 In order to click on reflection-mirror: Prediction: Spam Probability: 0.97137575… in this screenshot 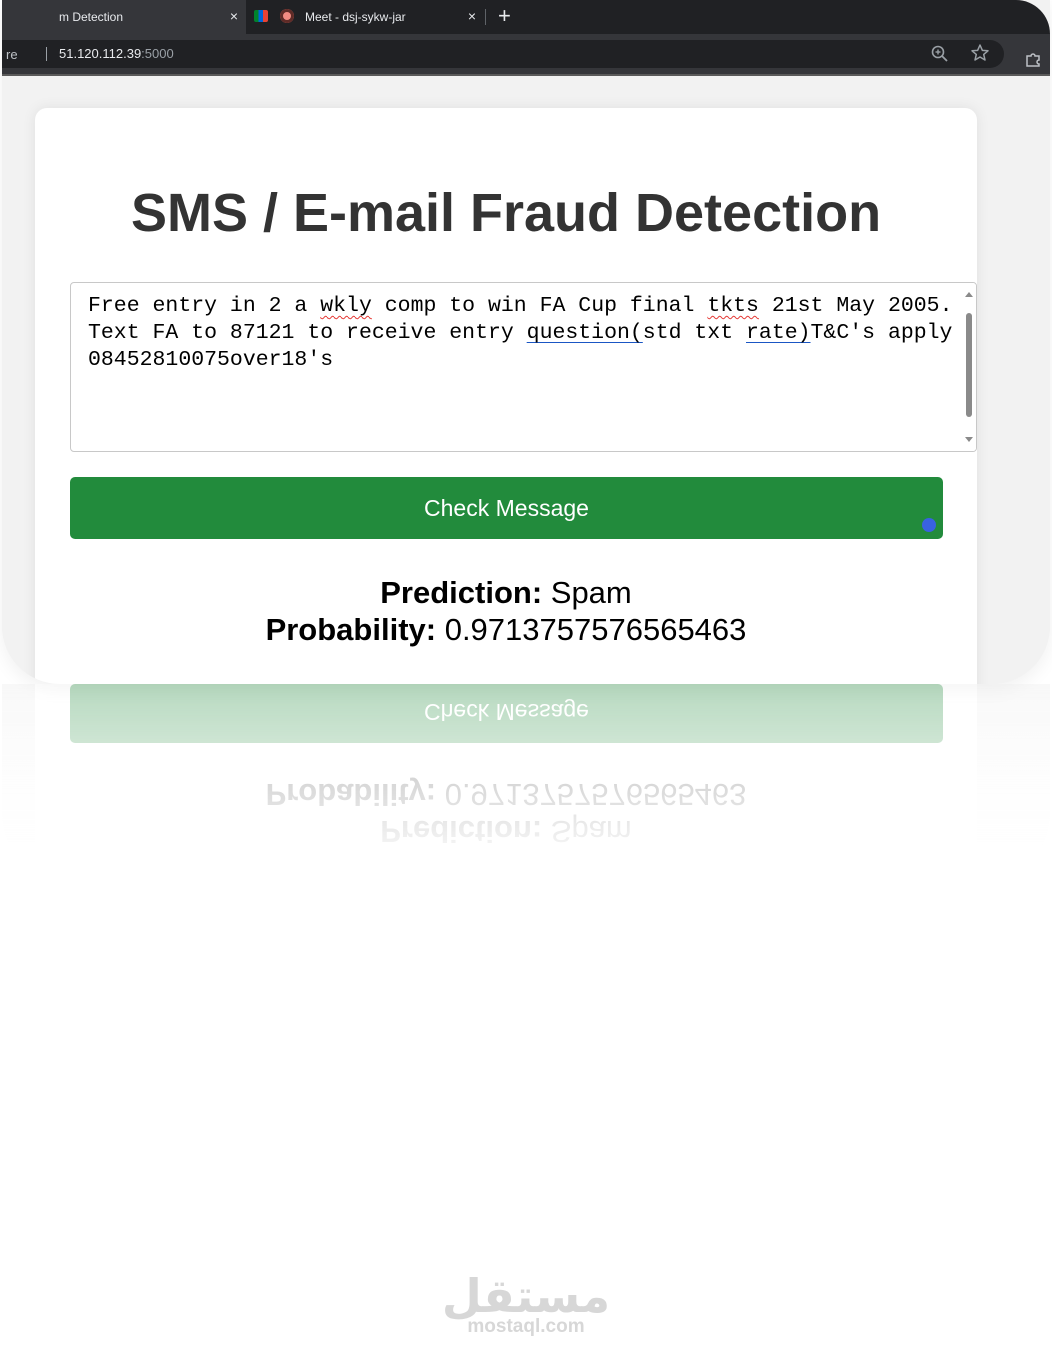, I will do `click(526, 779)`.